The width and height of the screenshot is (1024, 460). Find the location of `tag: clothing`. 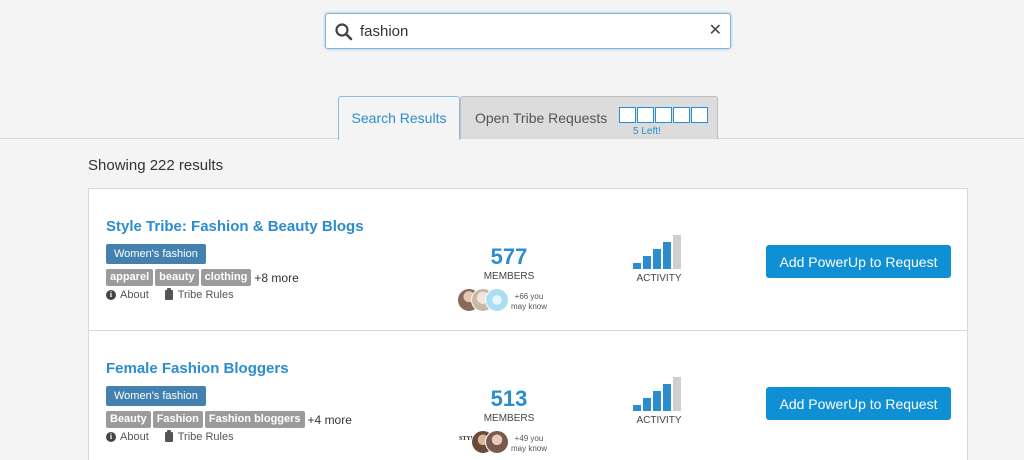

tag: clothing is located at coordinates (226, 277).